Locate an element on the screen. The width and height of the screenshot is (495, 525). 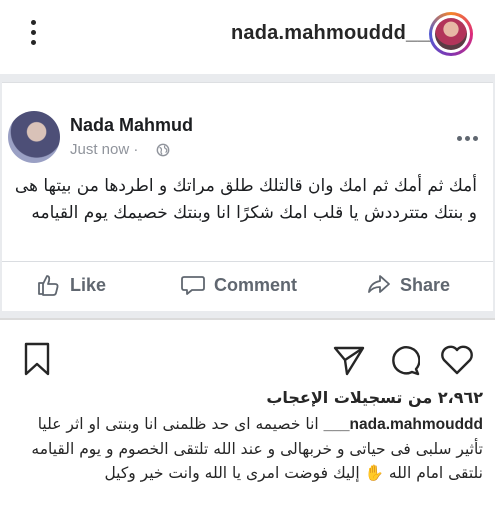
share-label: Share is located at coordinates (425, 284).